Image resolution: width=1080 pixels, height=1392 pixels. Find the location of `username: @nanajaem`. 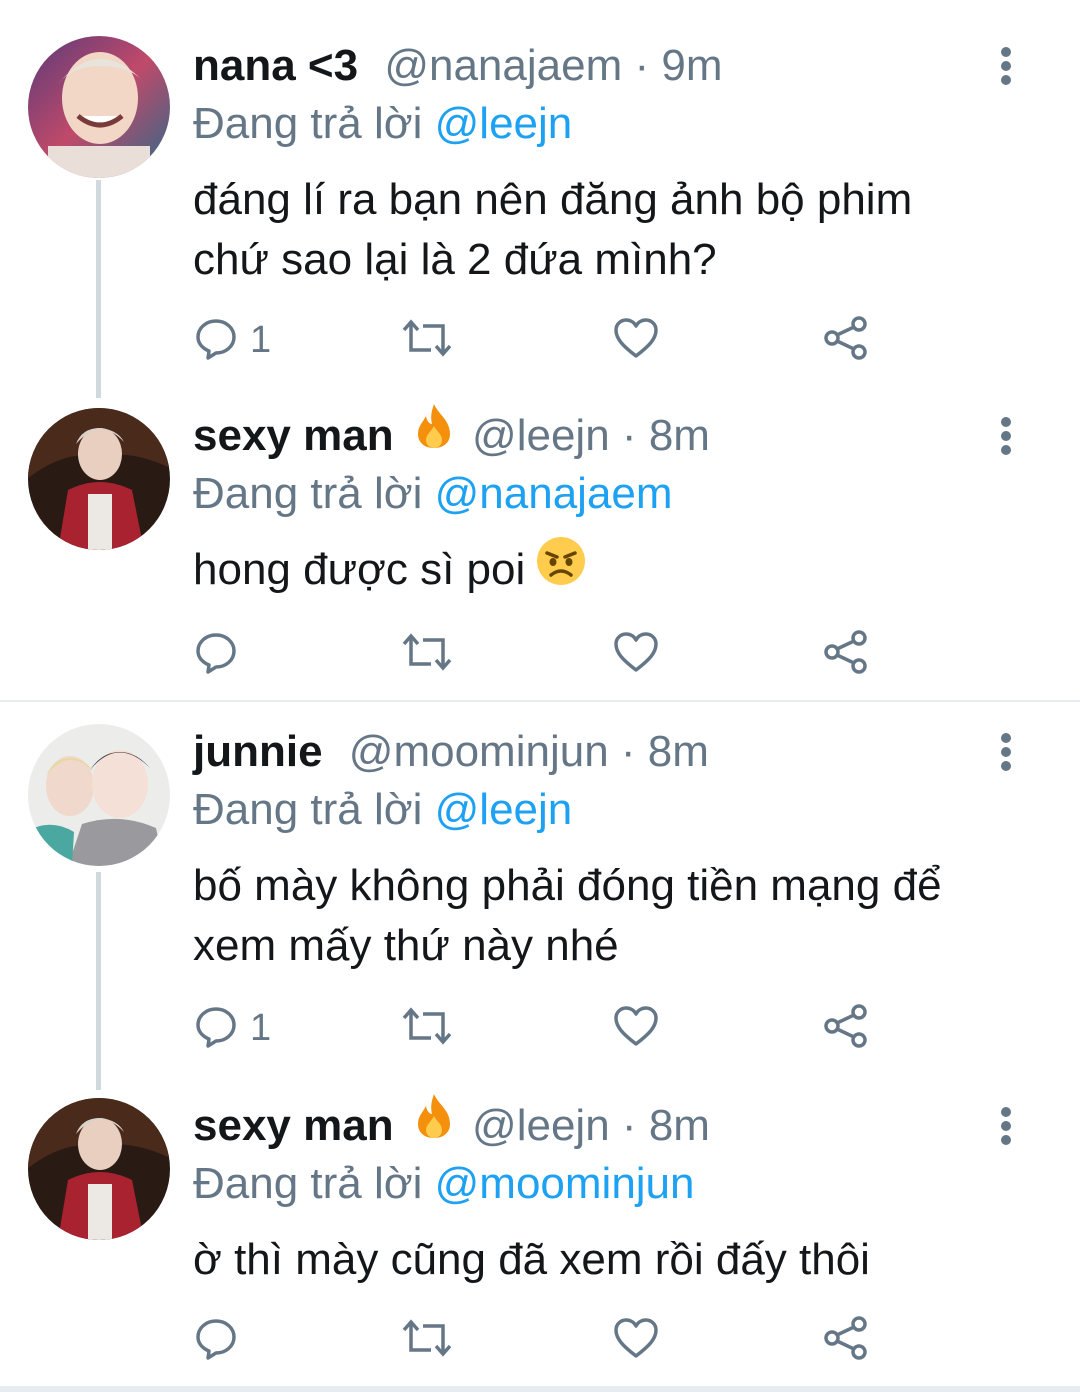

username: @nanajaem is located at coordinates (503, 65).